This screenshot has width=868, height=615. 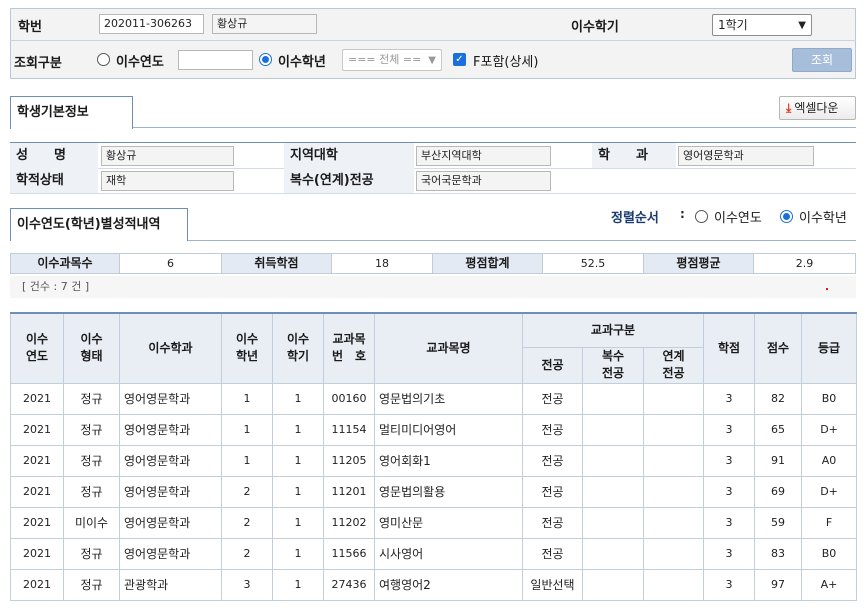 I want to click on course-count-value: 6, so click(x=171, y=263).